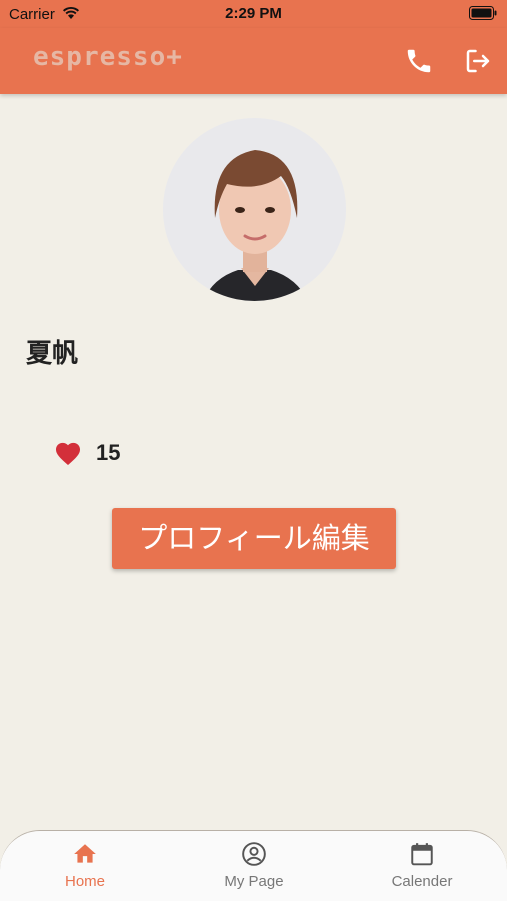  Describe the element at coordinates (85, 853) in the screenshot. I see `home-icon` at that location.